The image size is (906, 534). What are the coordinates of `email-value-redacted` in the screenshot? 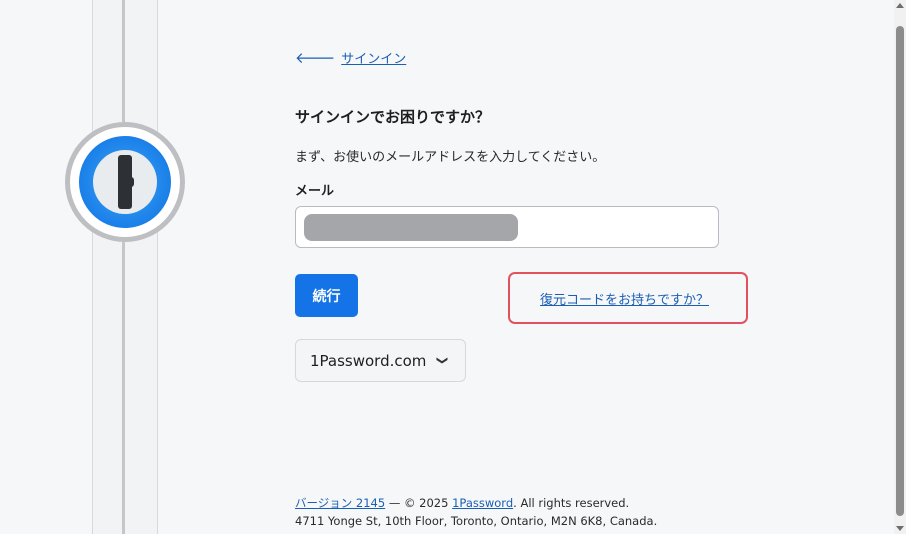 It's located at (411, 227).